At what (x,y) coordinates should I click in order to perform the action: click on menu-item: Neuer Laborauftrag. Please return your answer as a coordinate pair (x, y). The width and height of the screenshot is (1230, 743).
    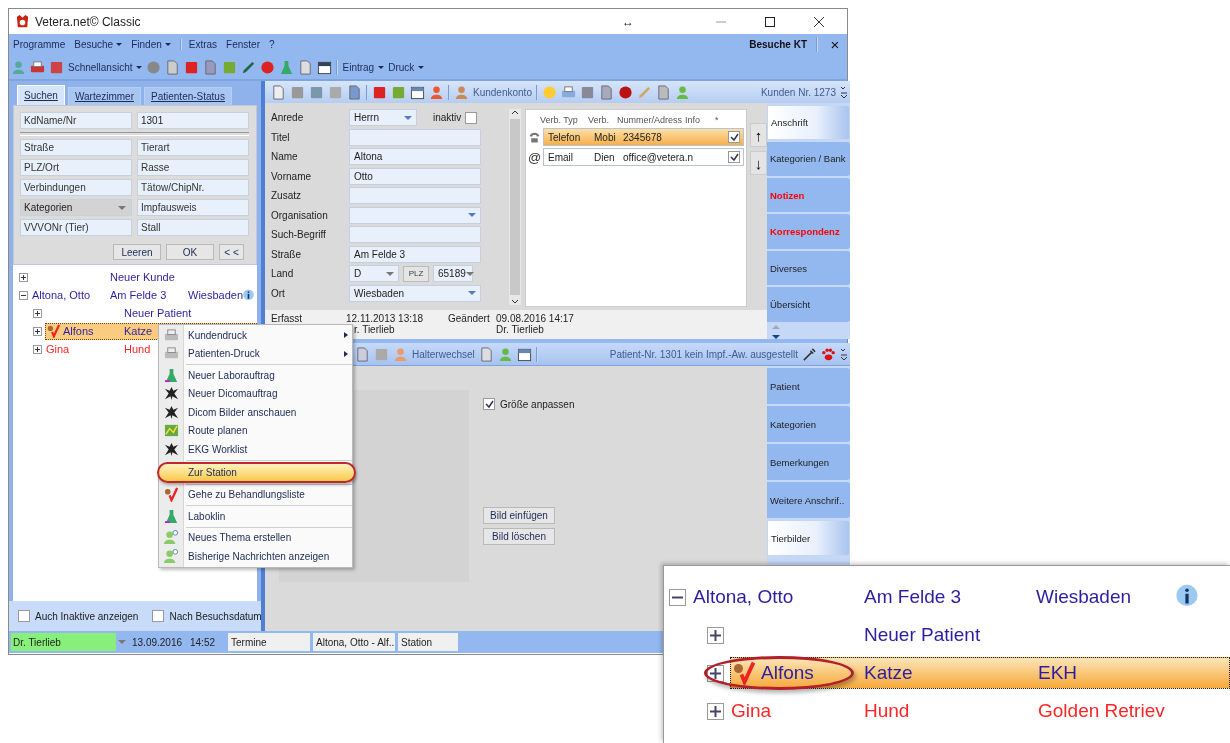
    Looking at the image, I should click on (255, 375).